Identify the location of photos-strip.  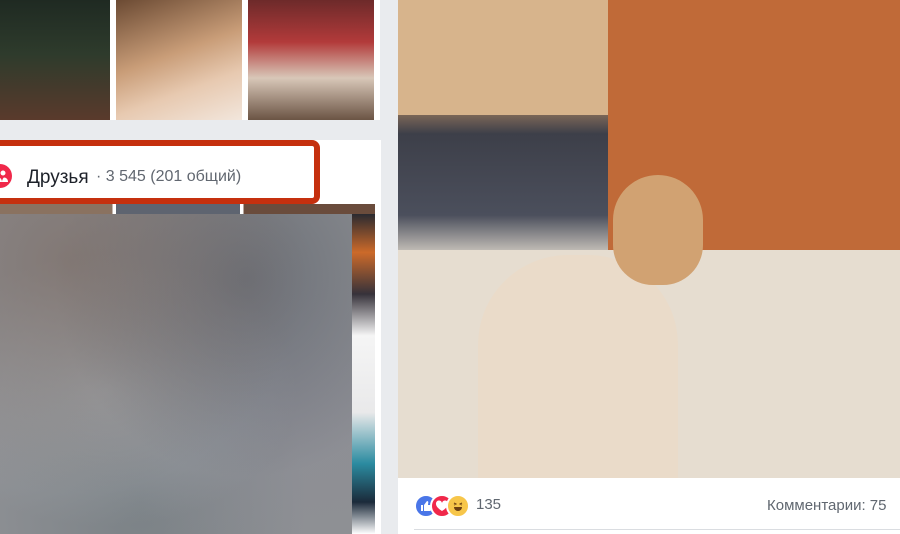
(190, 60).